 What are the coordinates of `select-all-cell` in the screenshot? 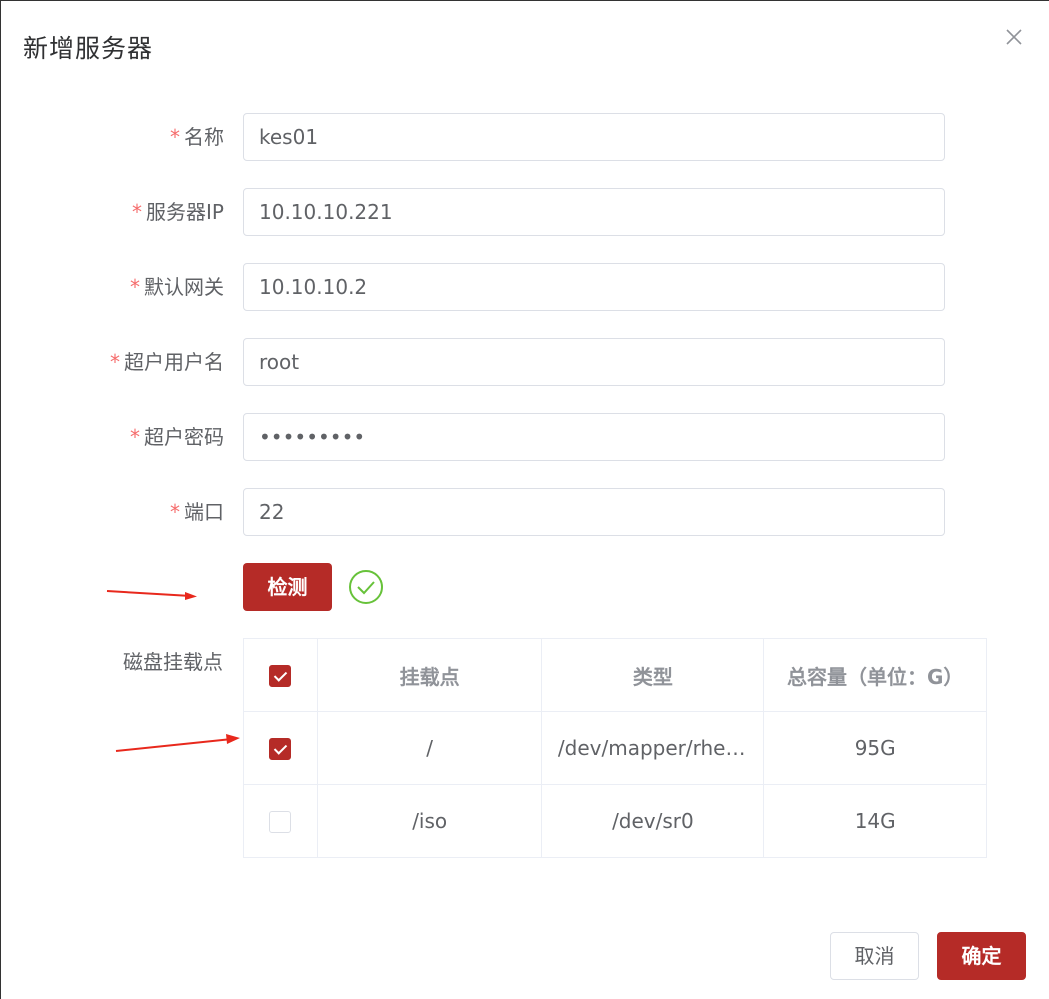 It's located at (280, 675).